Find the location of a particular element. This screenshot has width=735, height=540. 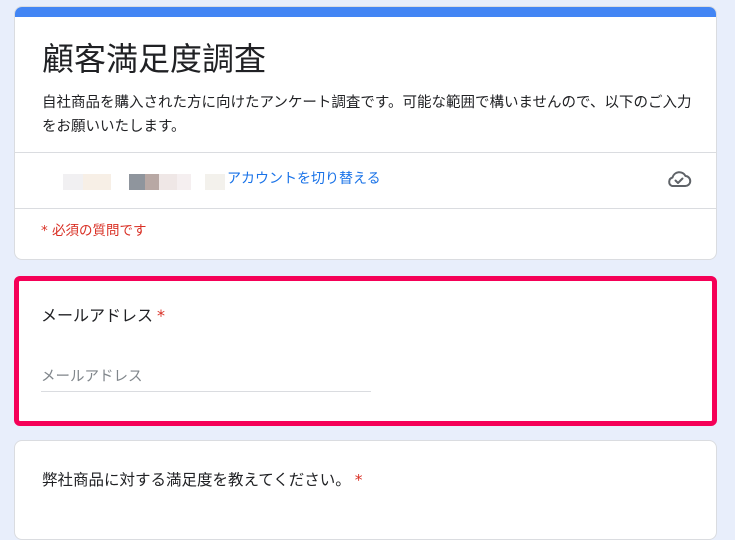

header-accent-bar is located at coordinates (365, 12).